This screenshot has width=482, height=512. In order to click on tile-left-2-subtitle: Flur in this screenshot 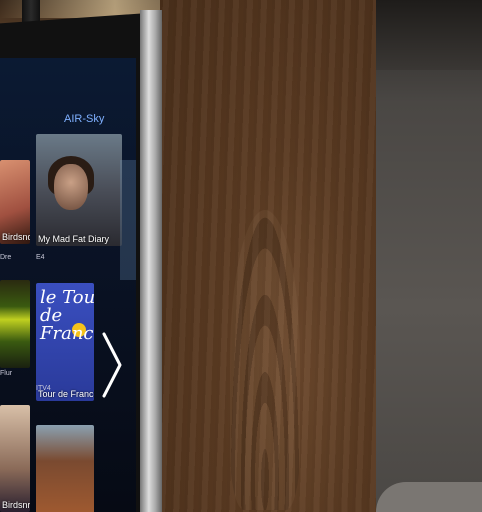, I will do `click(6, 373)`.